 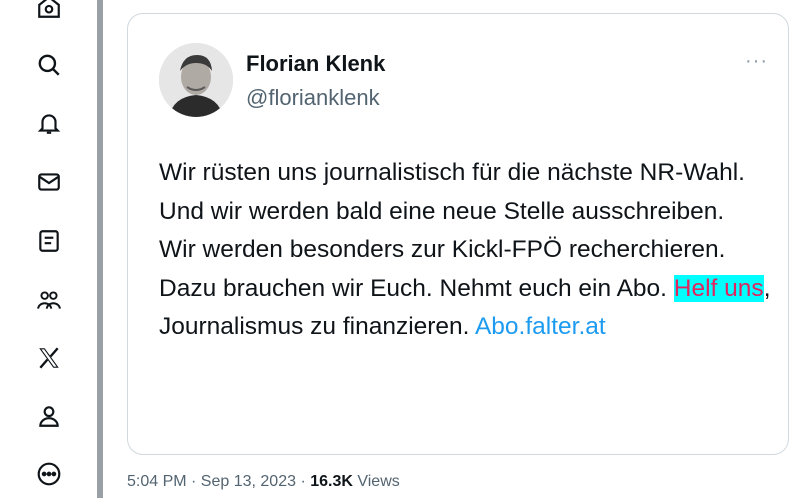 I want to click on avatar, so click(x=196, y=80).